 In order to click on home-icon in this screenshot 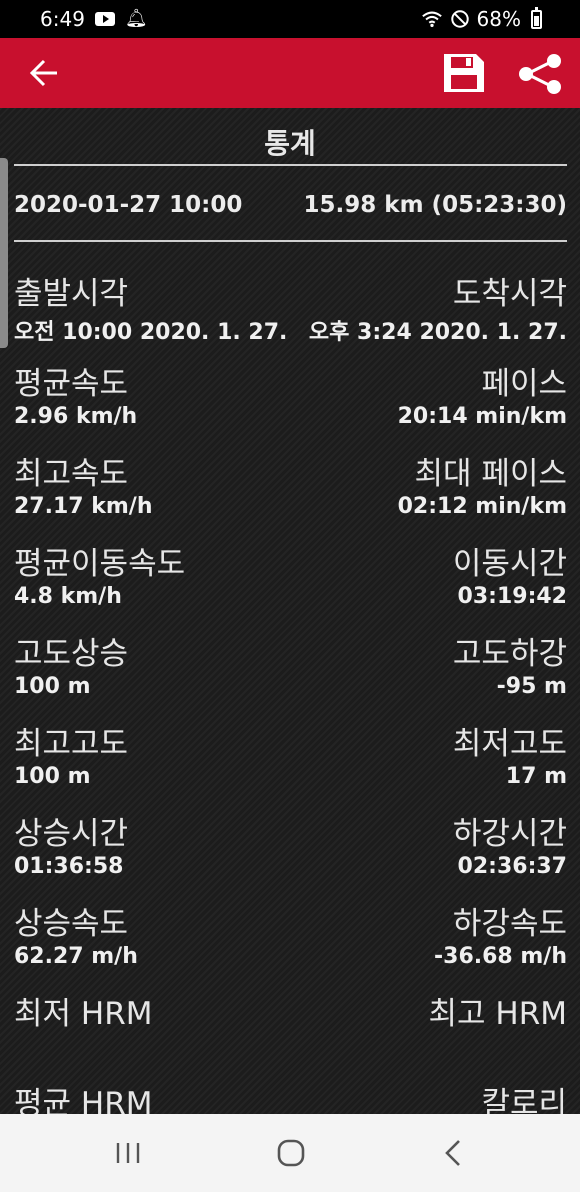, I will do `click(291, 1153)`.